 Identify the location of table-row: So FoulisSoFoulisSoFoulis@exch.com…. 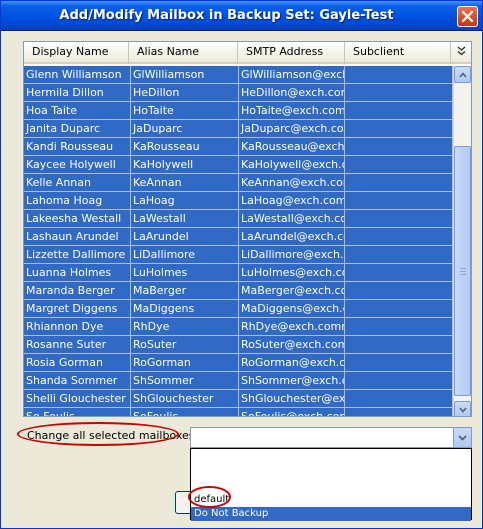
(238, 412).